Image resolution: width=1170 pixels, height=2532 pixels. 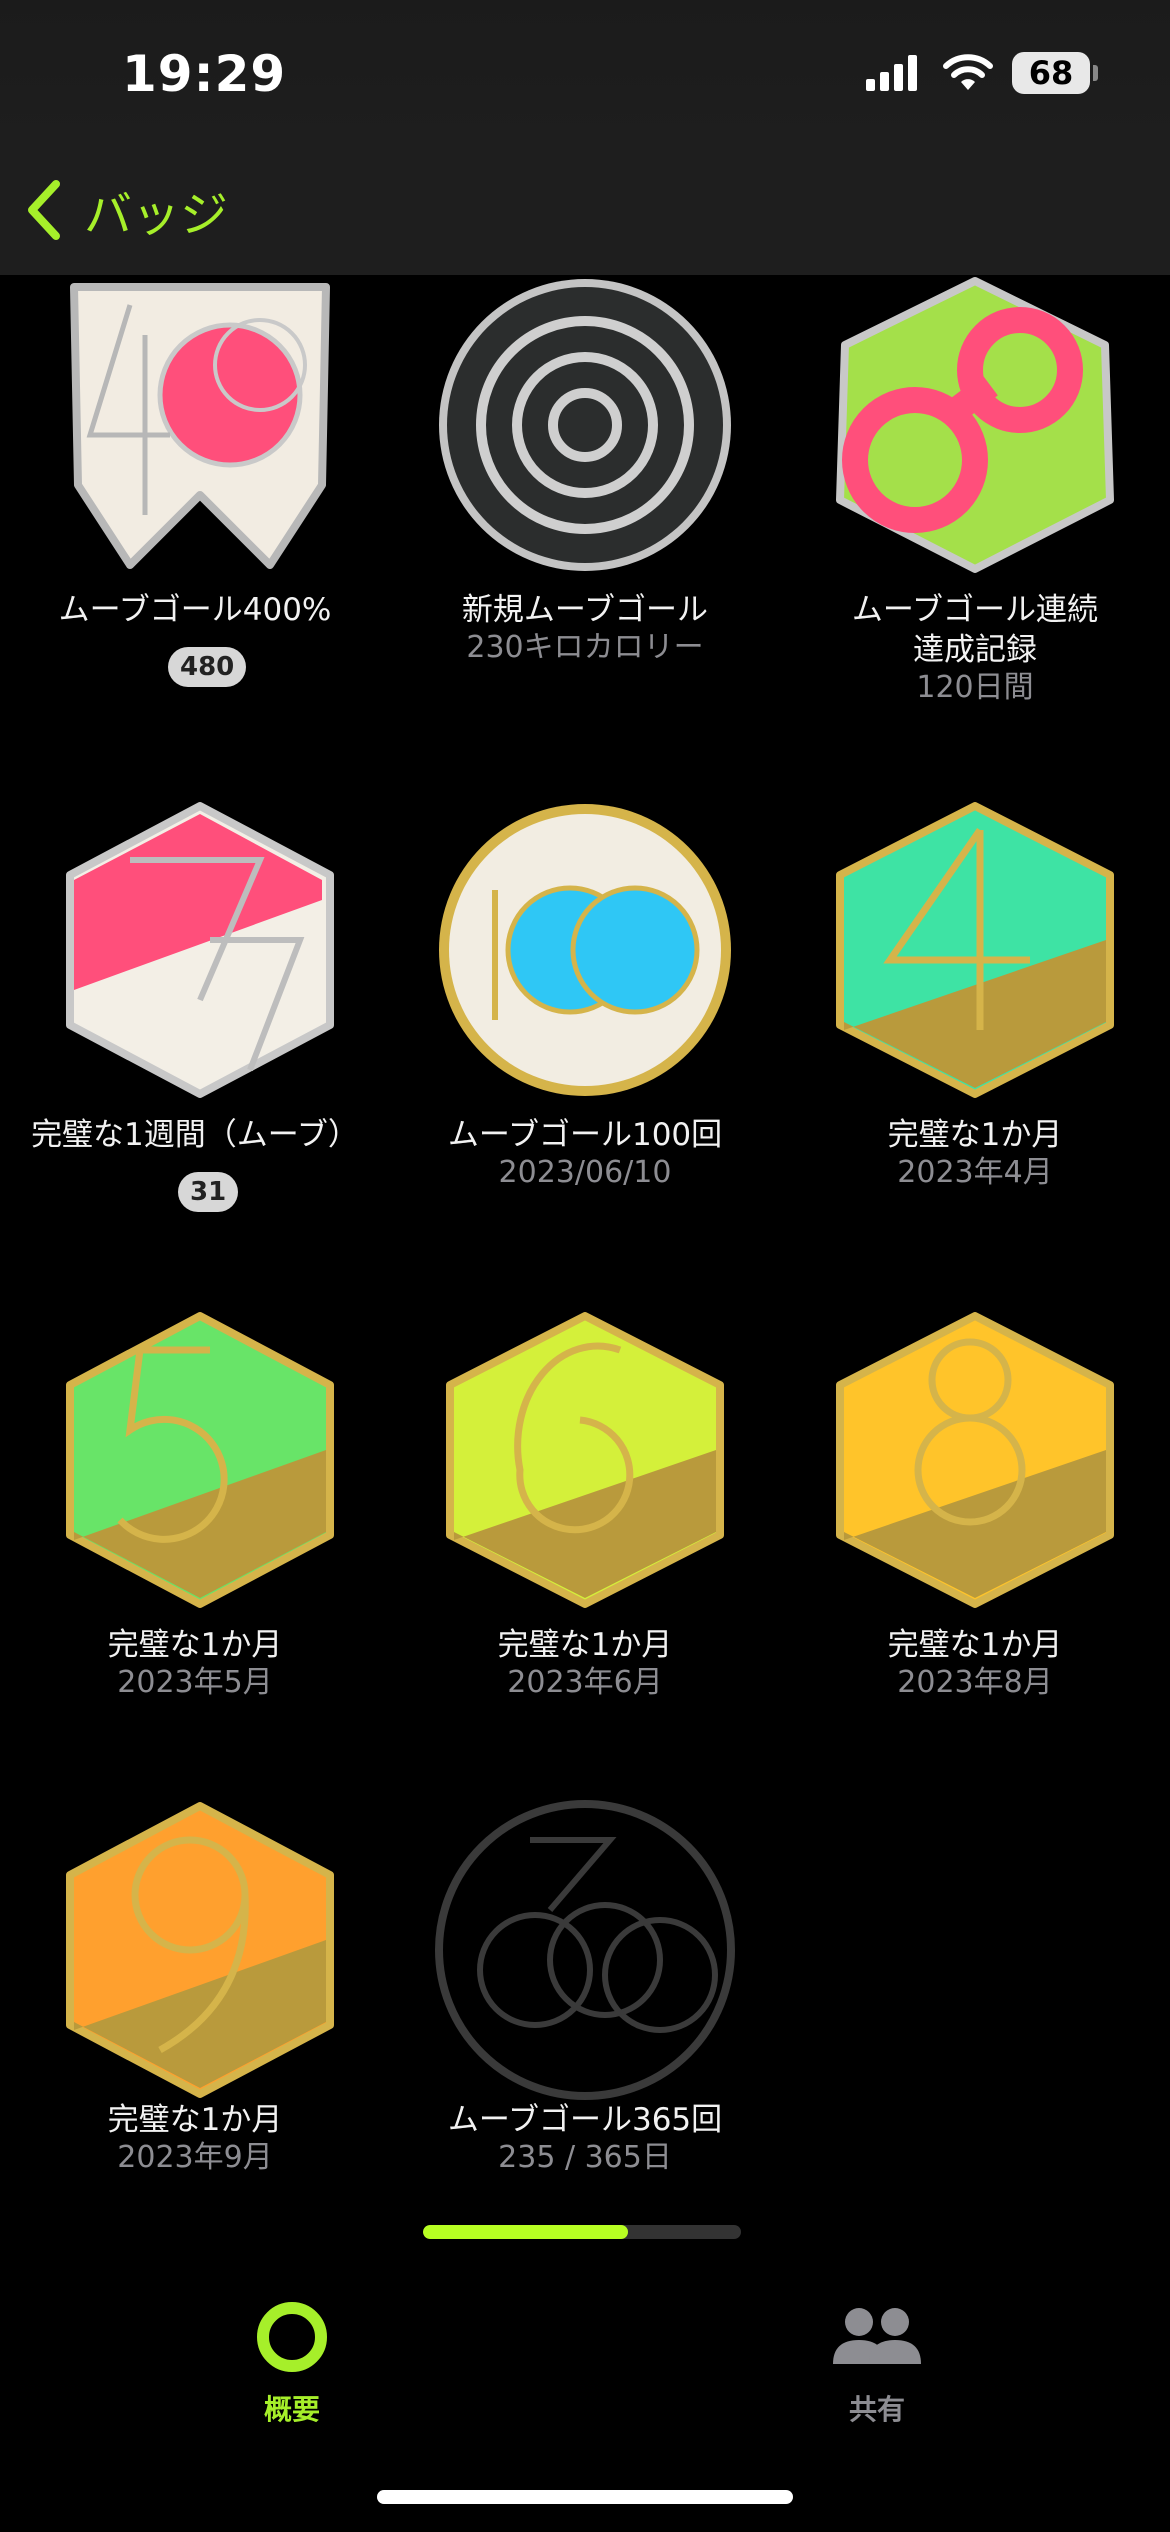 What do you see at coordinates (195, 610) in the screenshot?
I see `badge-title: ムーブゴール400%` at bounding box center [195, 610].